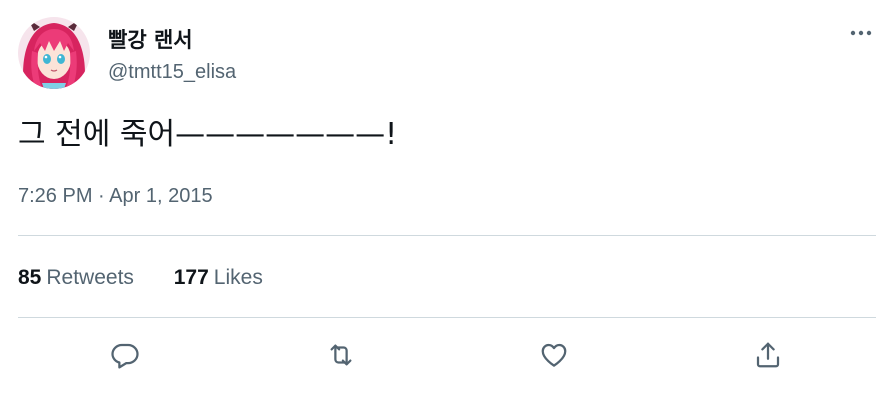  Describe the element at coordinates (208, 134) in the screenshot. I see `tweet-text: 그 전에 죽어———————!` at that location.